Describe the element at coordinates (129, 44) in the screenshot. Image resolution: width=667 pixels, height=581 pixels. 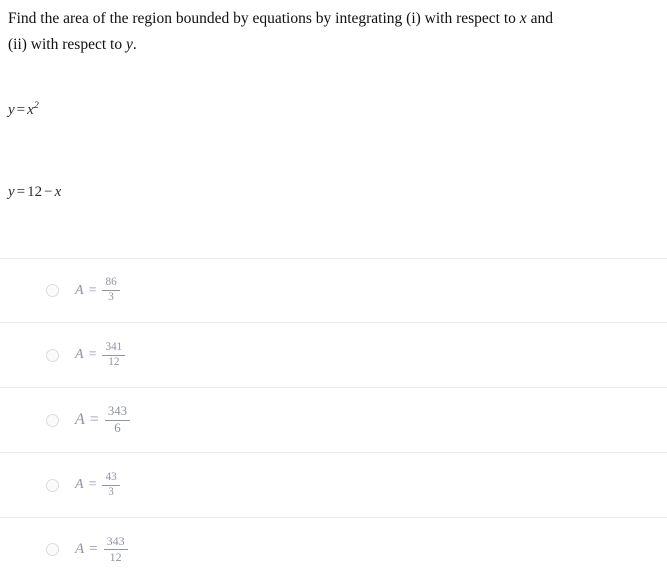
I see `prompt-variable-y: y` at that location.